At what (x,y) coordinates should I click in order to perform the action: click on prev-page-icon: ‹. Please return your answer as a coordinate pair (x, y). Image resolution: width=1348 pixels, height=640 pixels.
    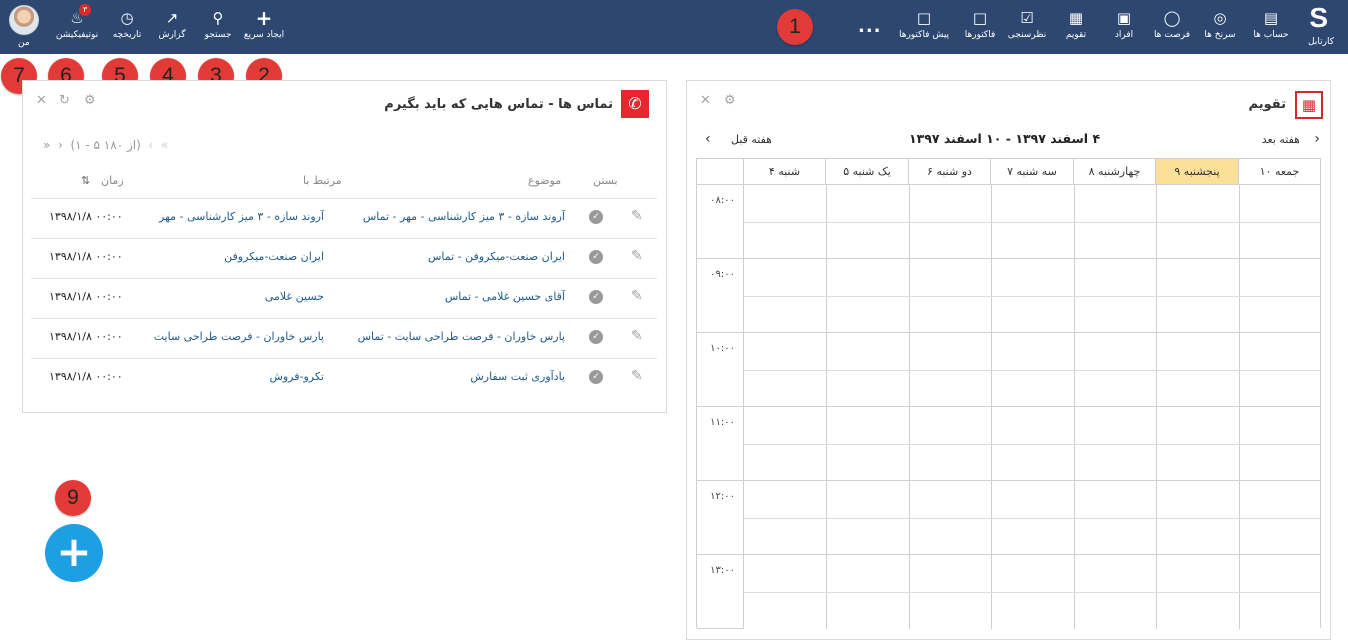
    Looking at the image, I should click on (150, 145).